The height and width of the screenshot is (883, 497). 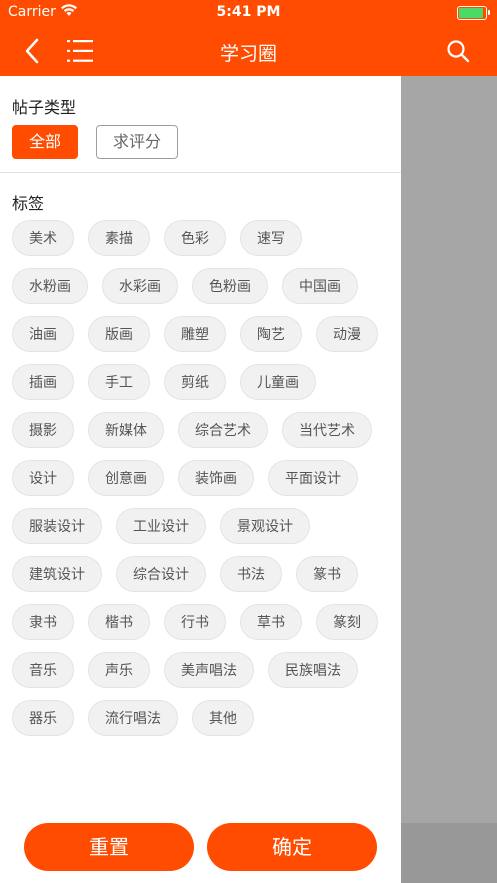 I want to click on tag-chip: 创意画, so click(x=126, y=478).